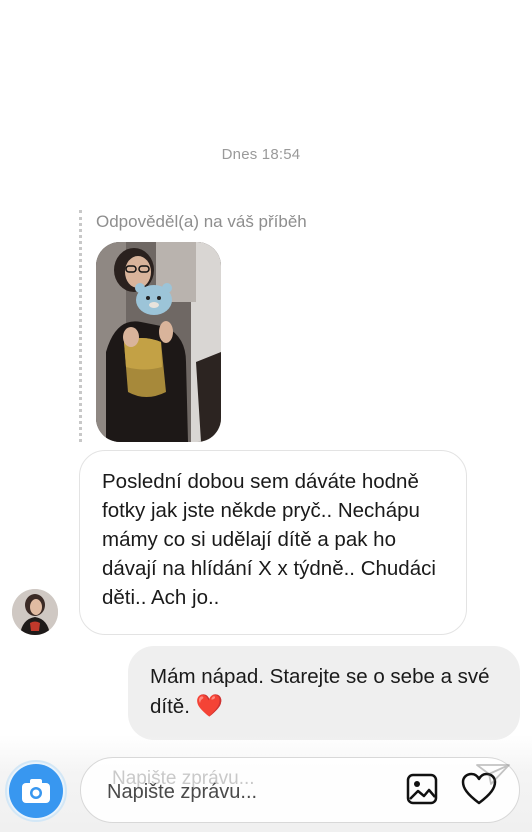  Describe the element at coordinates (80, 326) in the screenshot. I see `story-reply-indicator` at that location.